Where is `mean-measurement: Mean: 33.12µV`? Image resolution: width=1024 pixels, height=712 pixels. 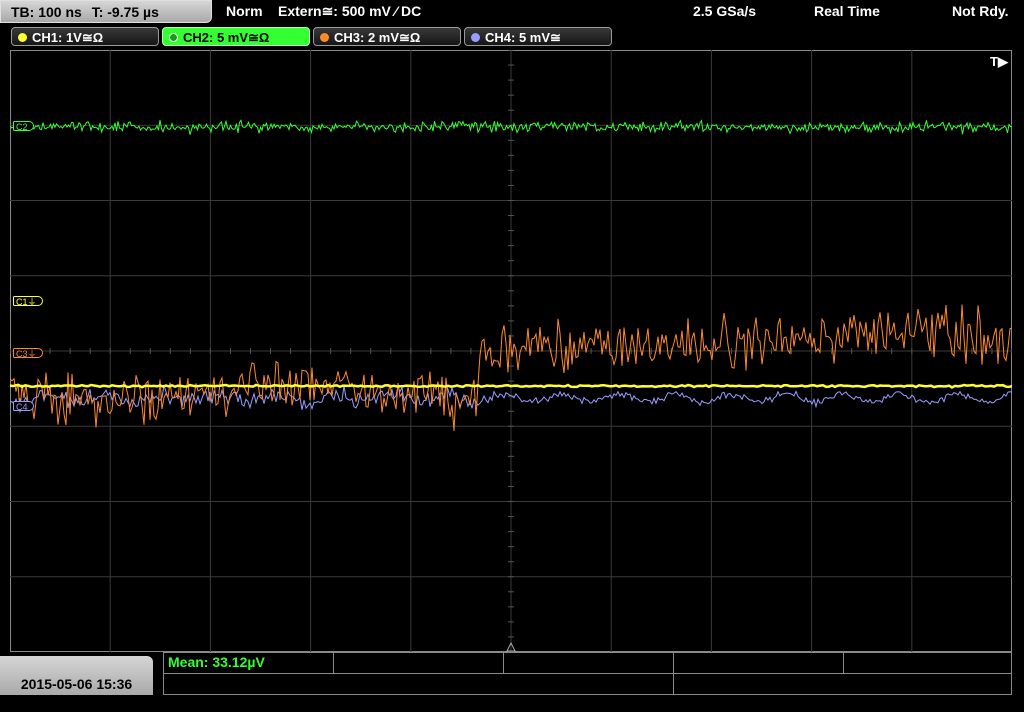 mean-measurement: Mean: 33.12µV is located at coordinates (216, 662).